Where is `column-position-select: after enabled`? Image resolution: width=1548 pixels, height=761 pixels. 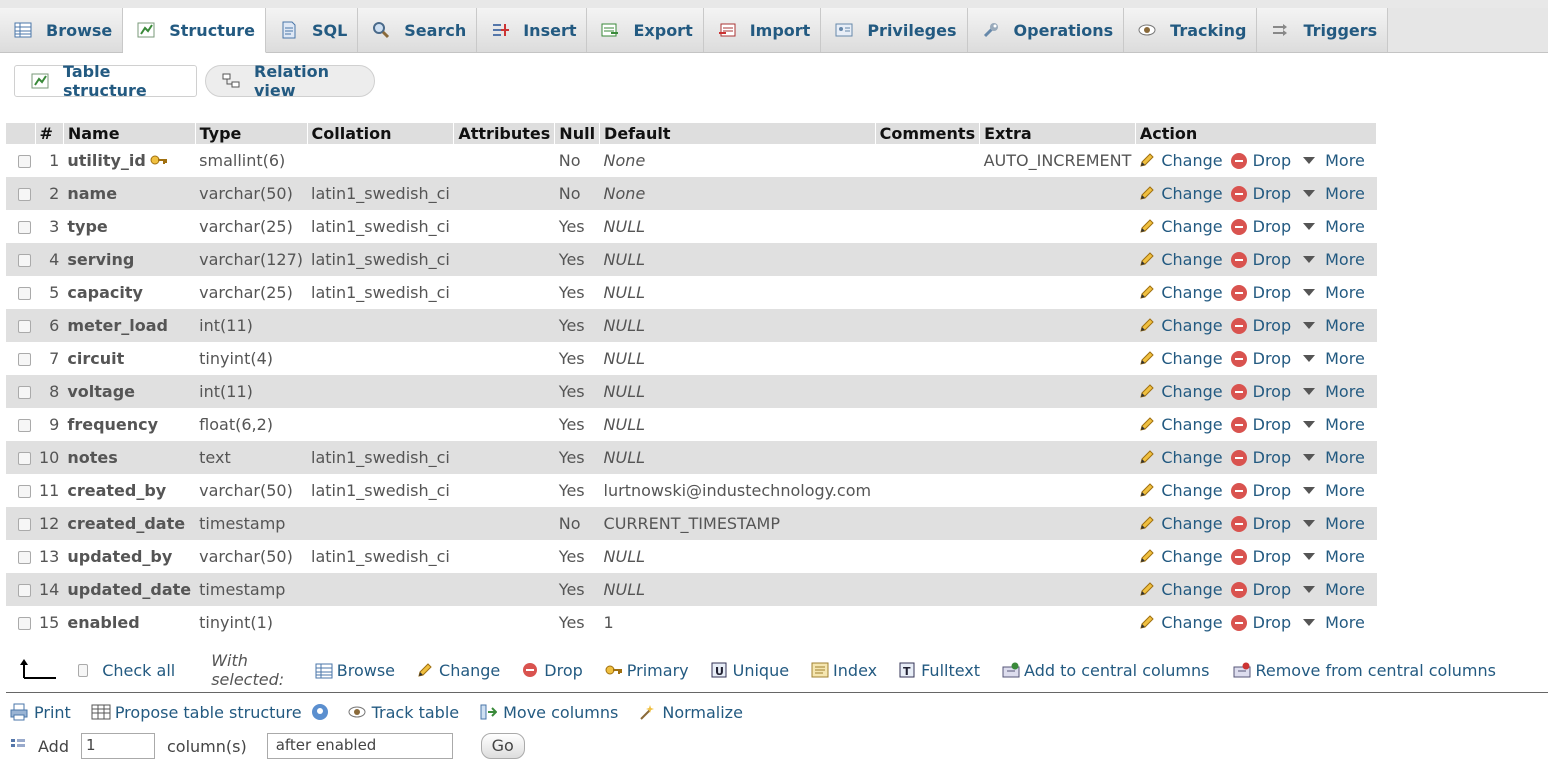 column-position-select: after enabled is located at coordinates (359, 746).